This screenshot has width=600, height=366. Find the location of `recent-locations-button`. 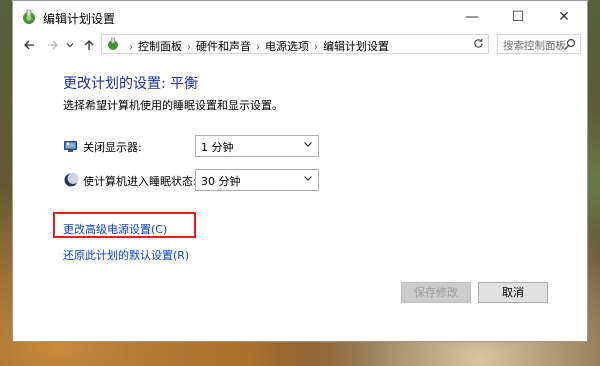

recent-locations-button is located at coordinates (70, 45).